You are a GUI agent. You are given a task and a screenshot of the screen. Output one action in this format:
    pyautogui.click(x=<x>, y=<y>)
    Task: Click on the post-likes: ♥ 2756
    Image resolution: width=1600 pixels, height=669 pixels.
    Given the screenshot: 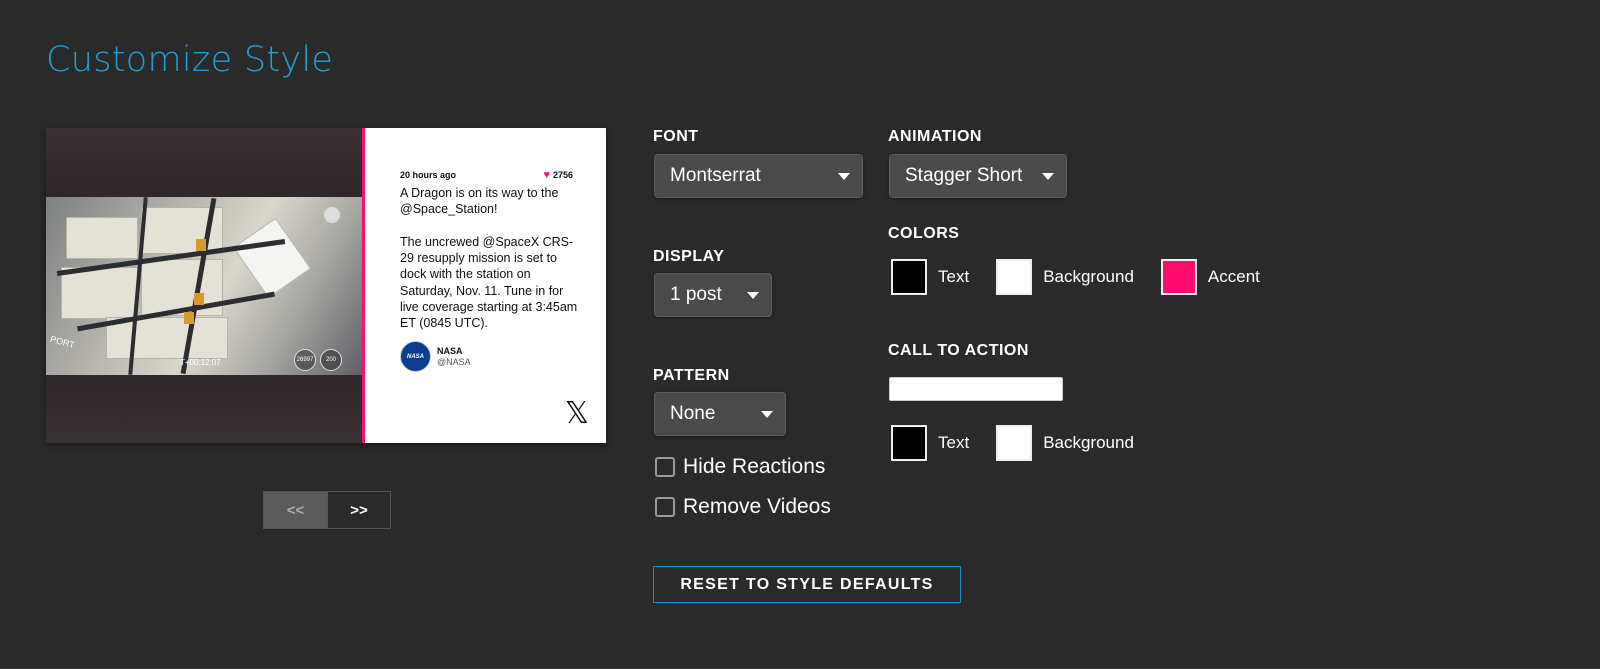 What is the action you would take?
    pyautogui.click(x=558, y=174)
    